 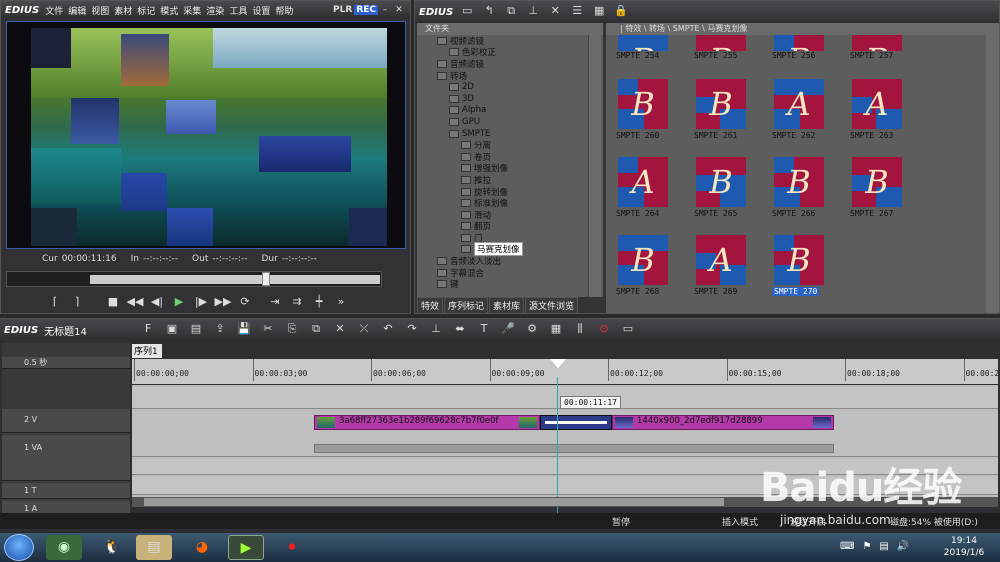 I want to click on overwrite-icon: ⇉, so click(x=297, y=302).